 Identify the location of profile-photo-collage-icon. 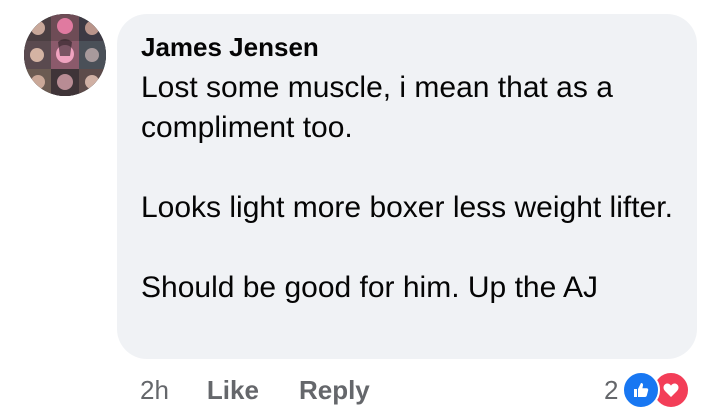
(65, 55).